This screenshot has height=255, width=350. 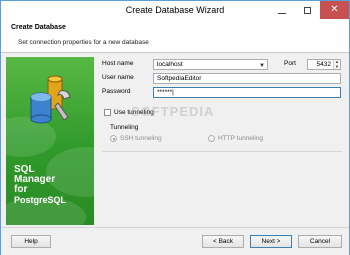 I want to click on maximize-button, so click(x=307, y=10).